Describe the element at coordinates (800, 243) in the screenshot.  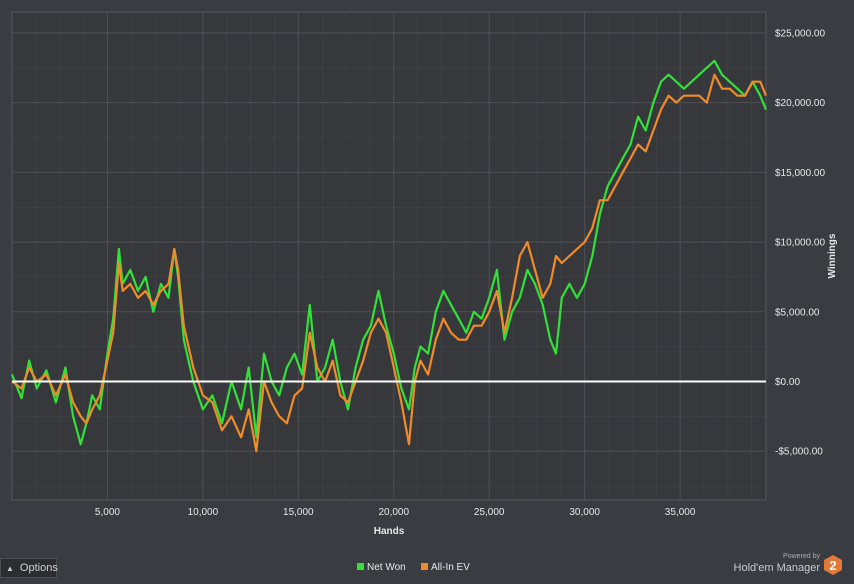
I see `y-tick-label: $10,000.00` at that location.